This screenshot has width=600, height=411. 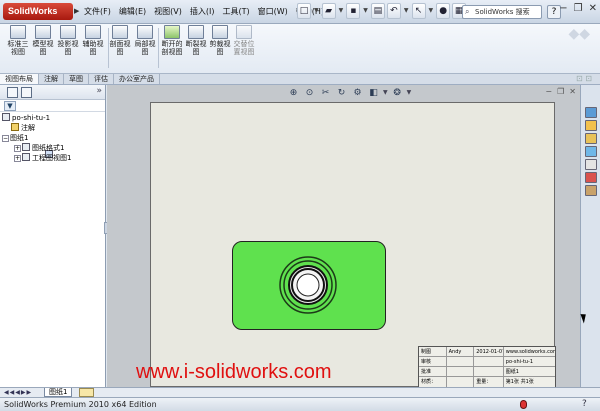 What do you see at coordinates (18, 392) in the screenshot?
I see `sheet-navigation-icon: ◀◀◀▶▶` at bounding box center [18, 392].